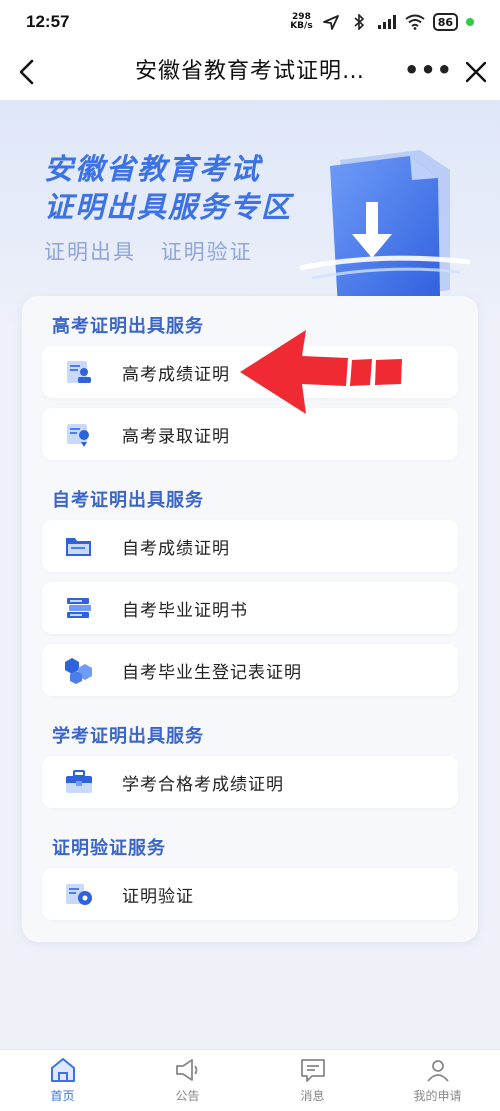  I want to click on cubes-icon, so click(78, 671).